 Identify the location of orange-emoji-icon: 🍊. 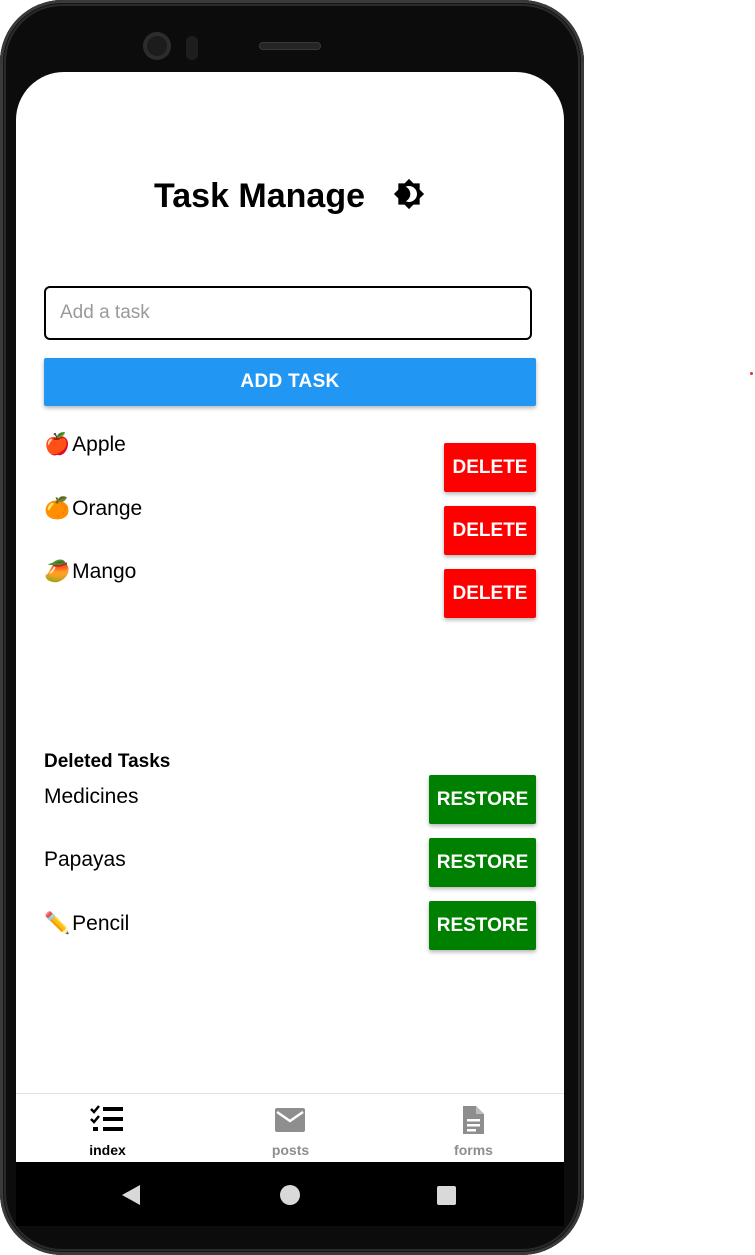
(57, 508).